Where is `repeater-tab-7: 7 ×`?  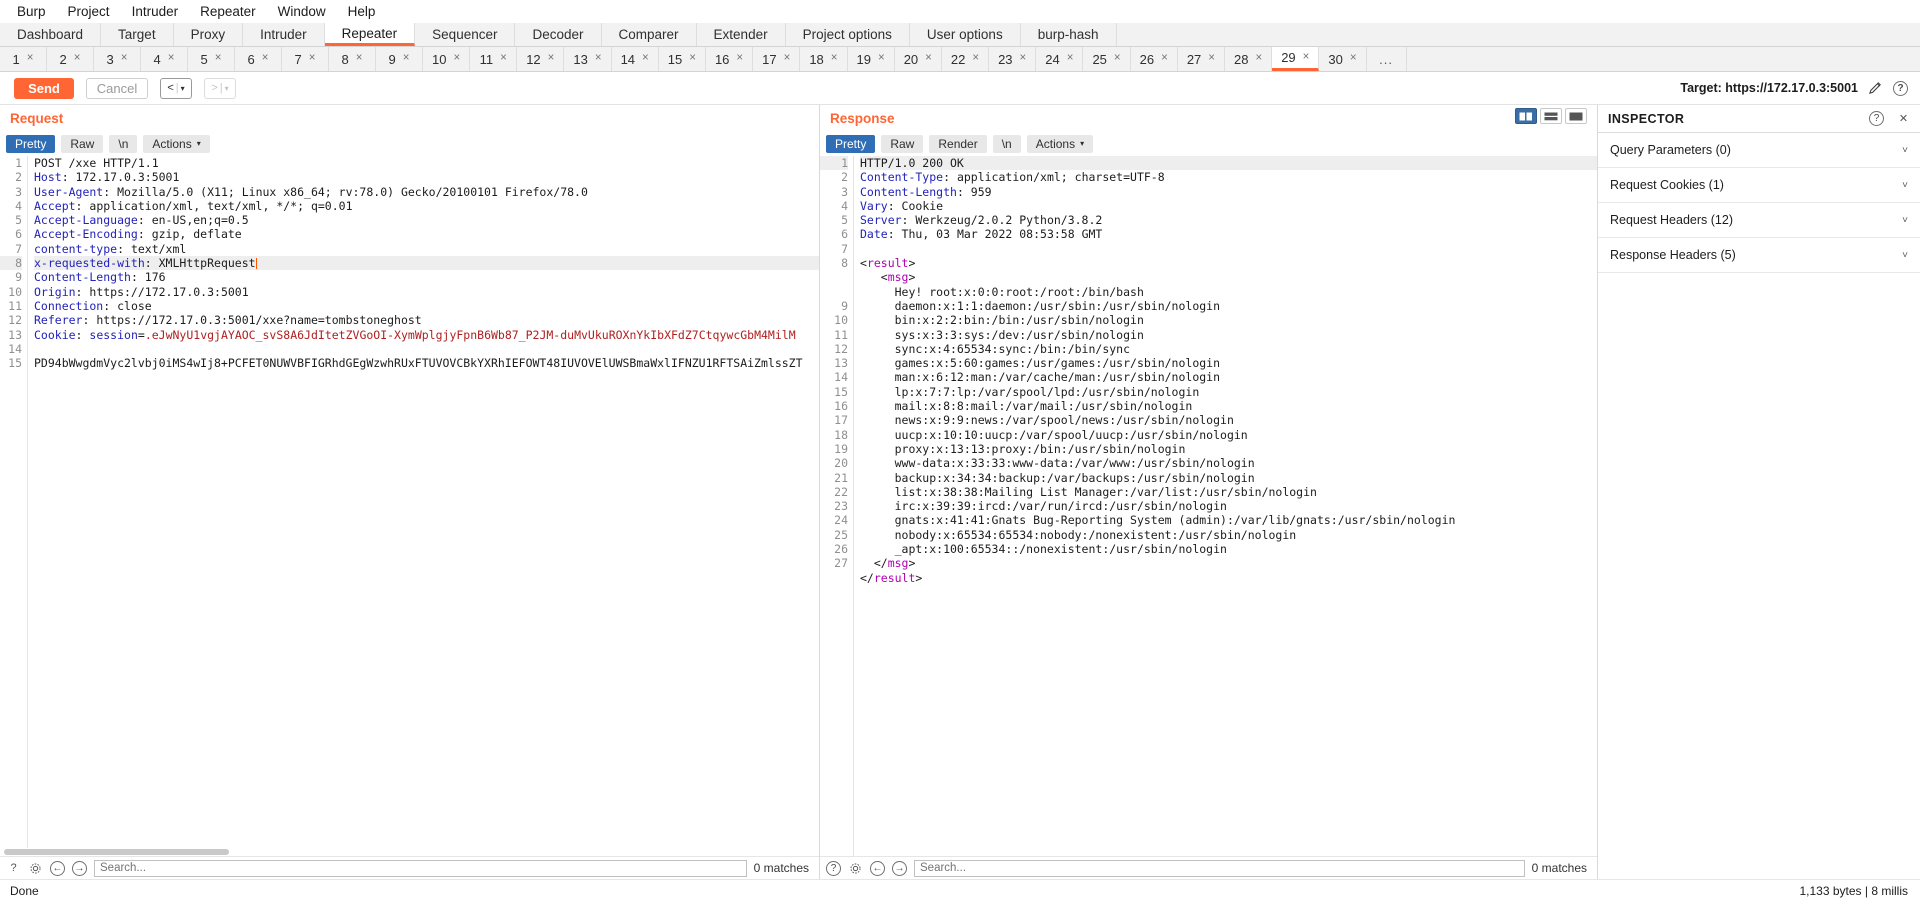
repeater-tab-7: 7 × is located at coordinates (305, 59).